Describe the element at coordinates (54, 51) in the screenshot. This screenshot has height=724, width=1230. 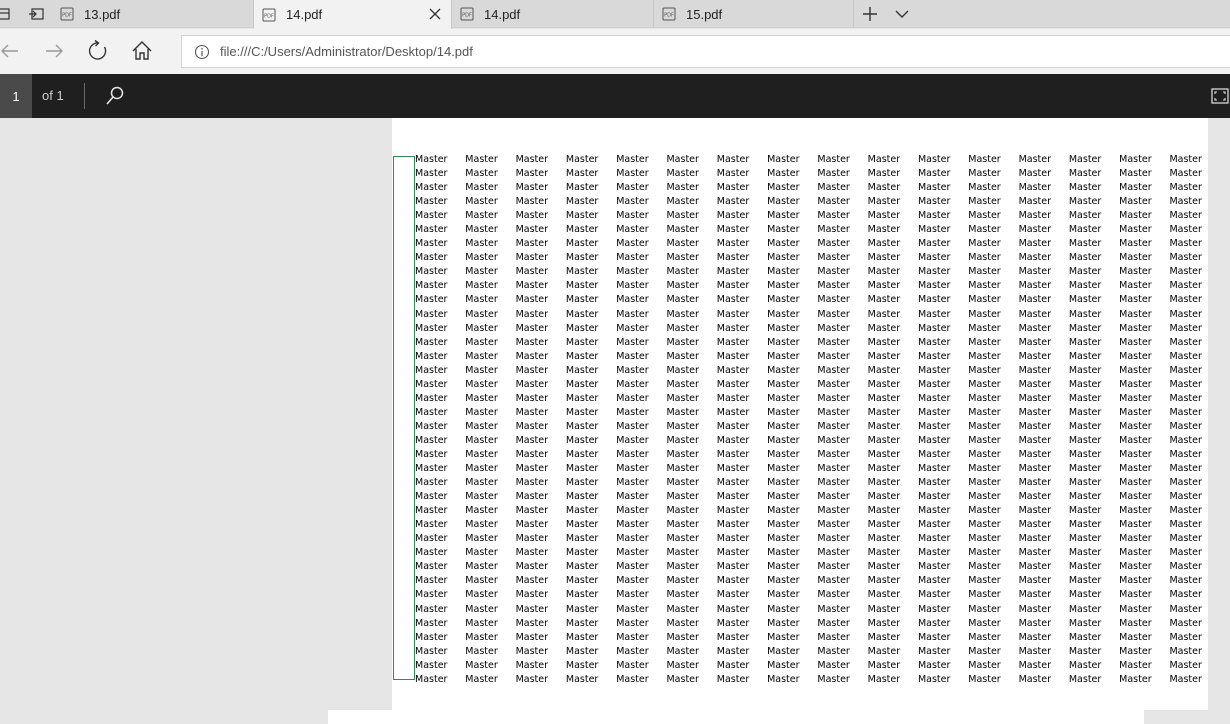
I see `forward-arrow-icon` at that location.